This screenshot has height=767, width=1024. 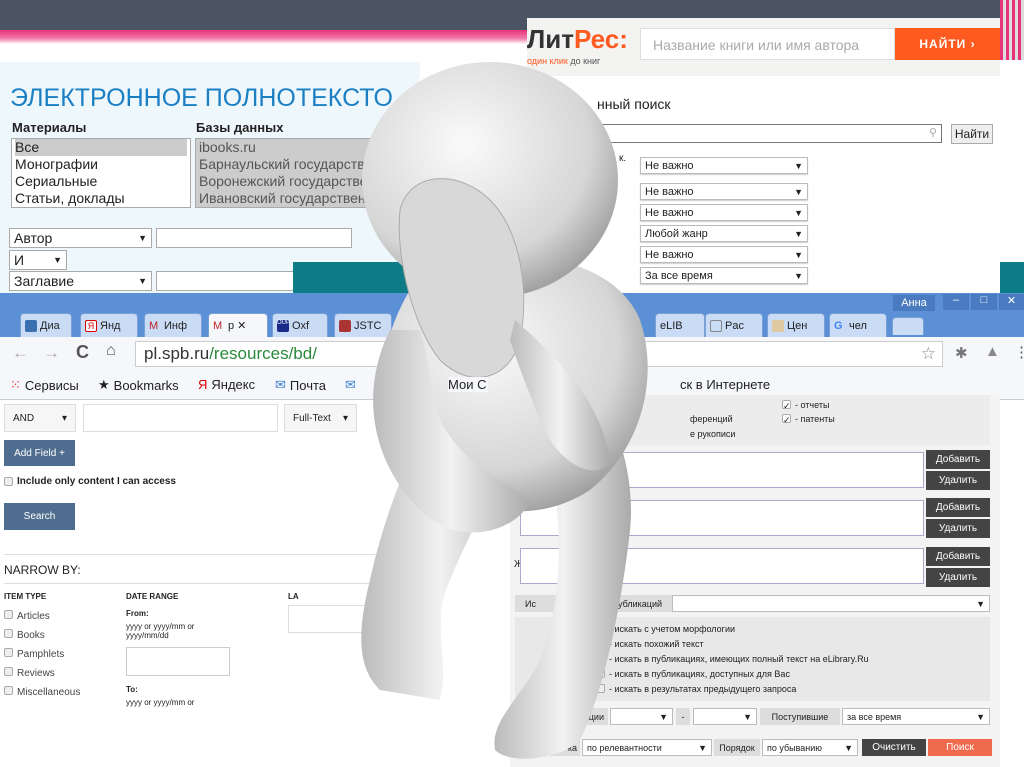 What do you see at coordinates (958, 459) in the screenshot?
I see `add-button-1: Добавить` at bounding box center [958, 459].